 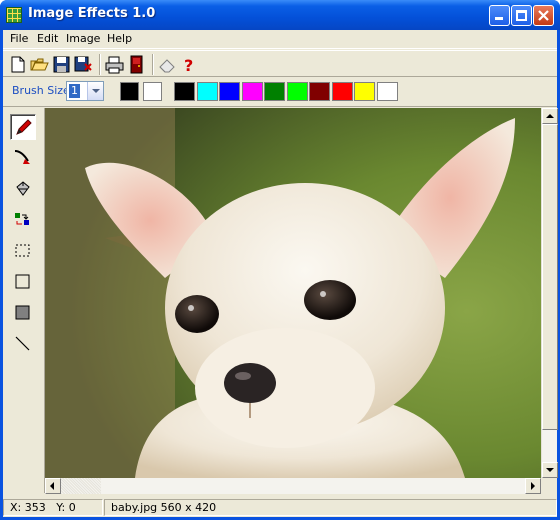 I want to click on fill-bucket-icon, so click(x=23, y=189).